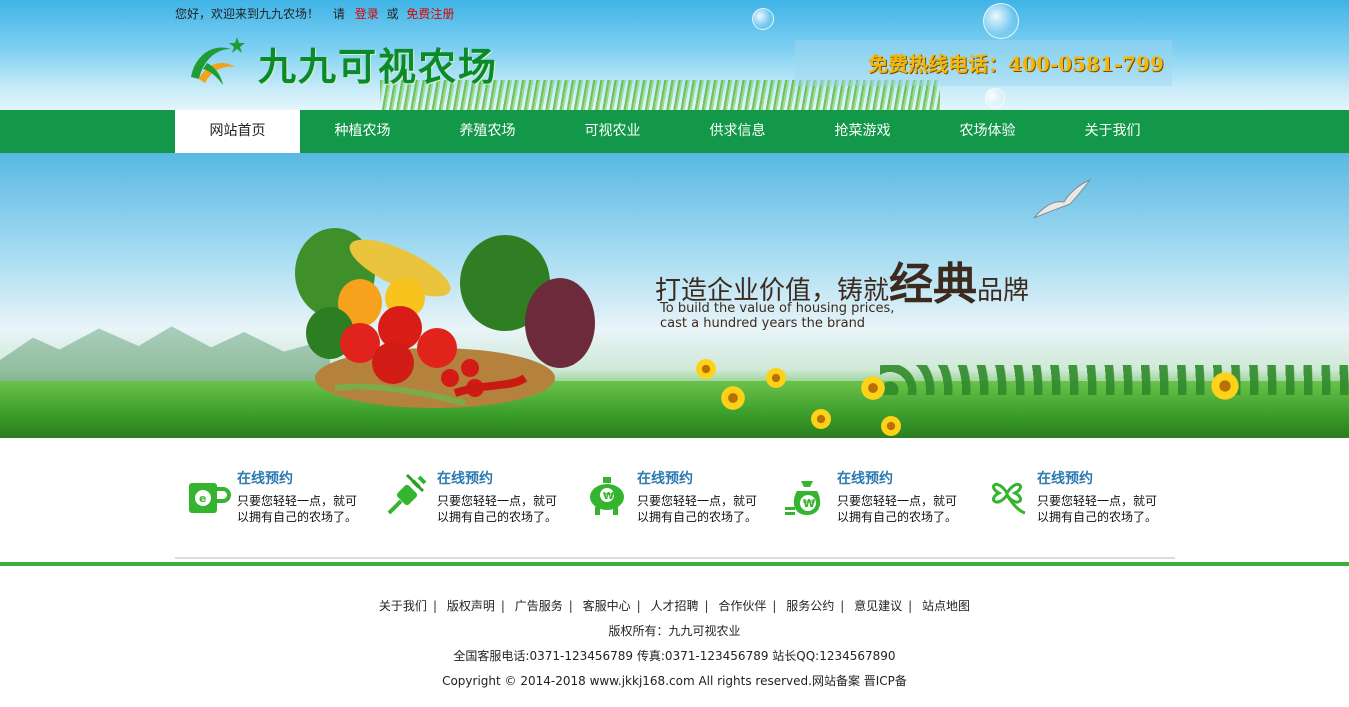  I want to click on nav-item-grab-vegetable-game: 抢菜游戏, so click(862, 131).